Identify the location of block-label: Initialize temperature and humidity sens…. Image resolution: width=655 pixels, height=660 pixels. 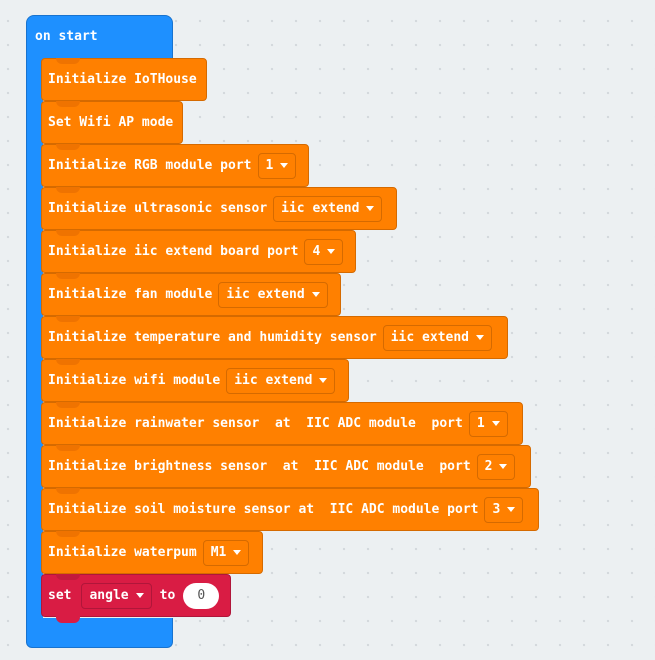
(212, 337).